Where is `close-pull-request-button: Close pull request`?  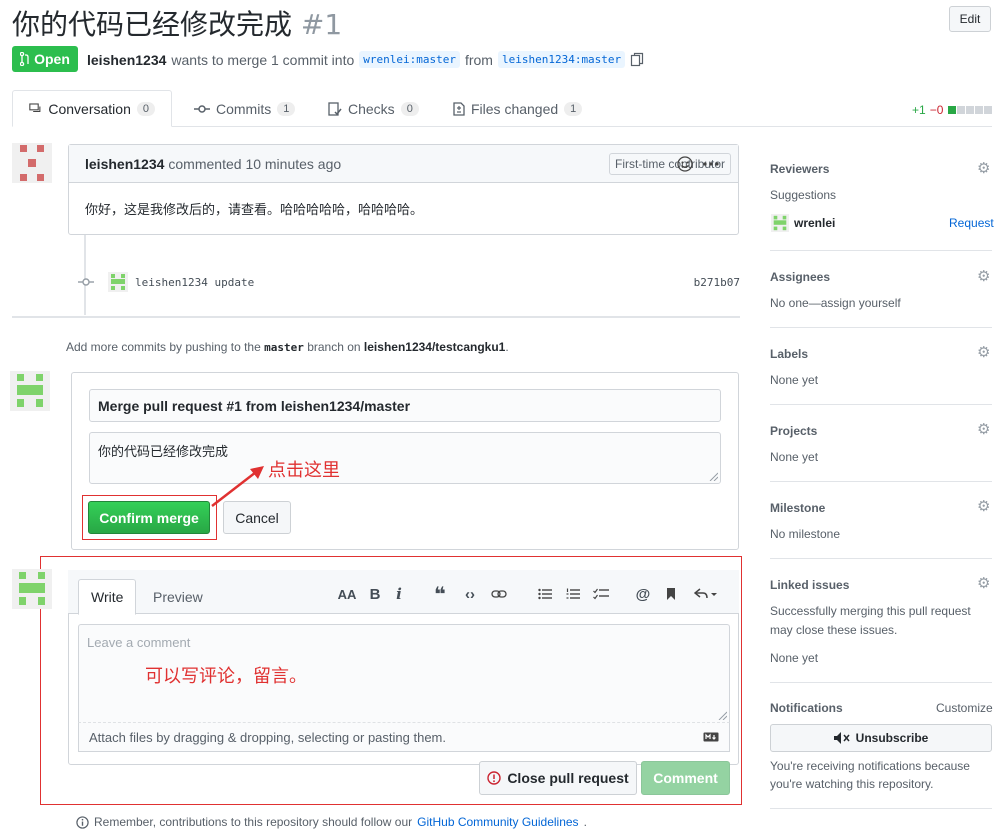 close-pull-request-button: Close pull request is located at coordinates (558, 778).